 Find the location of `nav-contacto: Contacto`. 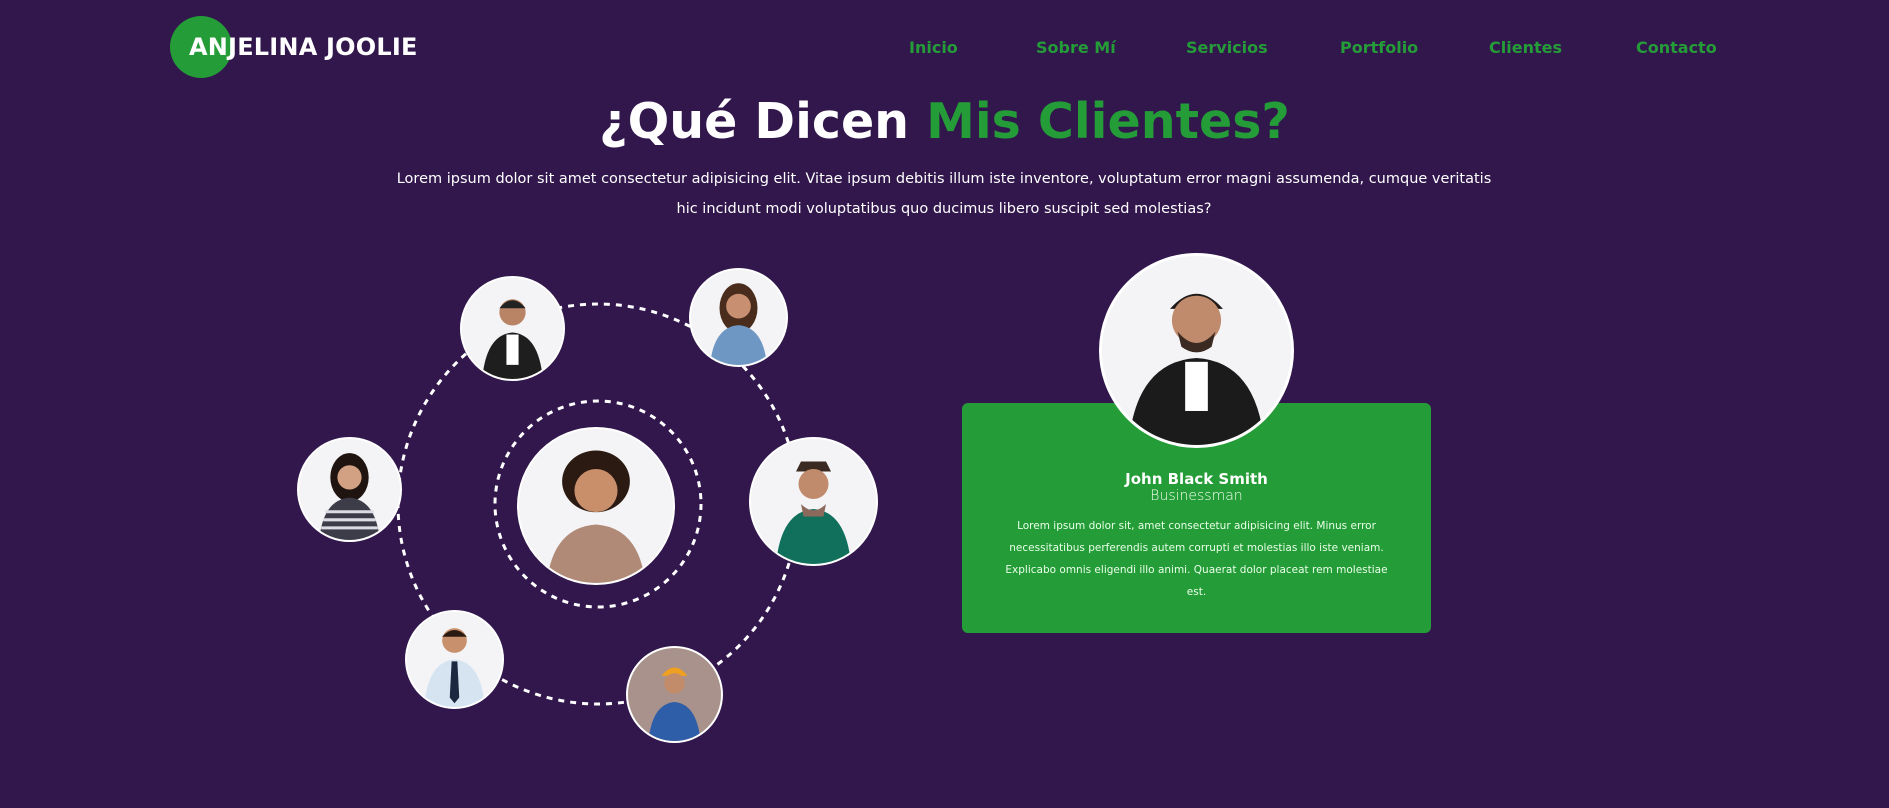

nav-contacto: Contacto is located at coordinates (1676, 47).